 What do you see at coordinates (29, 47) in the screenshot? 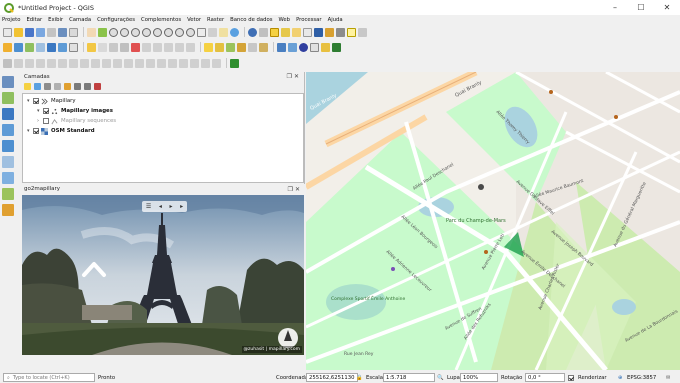
I see `add-raster-icon` at bounding box center [29, 47].